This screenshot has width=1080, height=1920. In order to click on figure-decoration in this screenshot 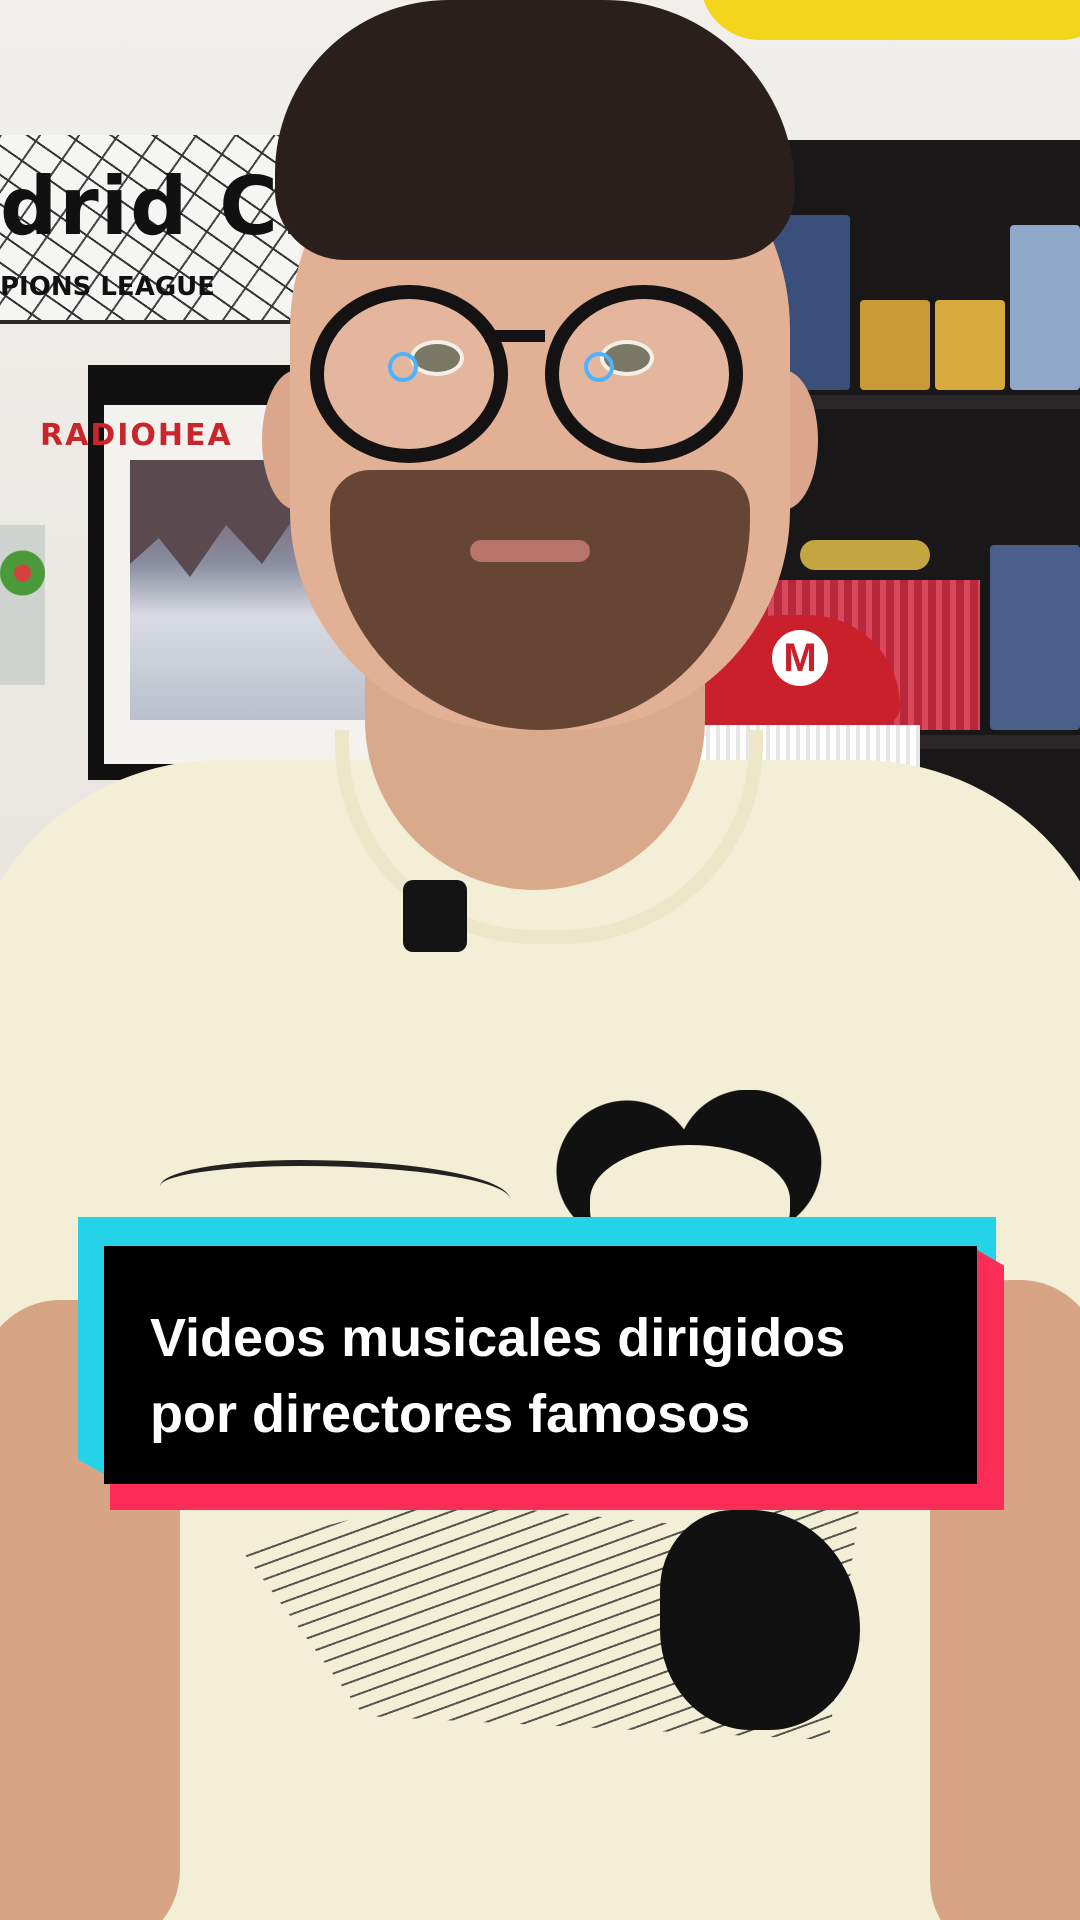, I will do `click(865, 555)`.